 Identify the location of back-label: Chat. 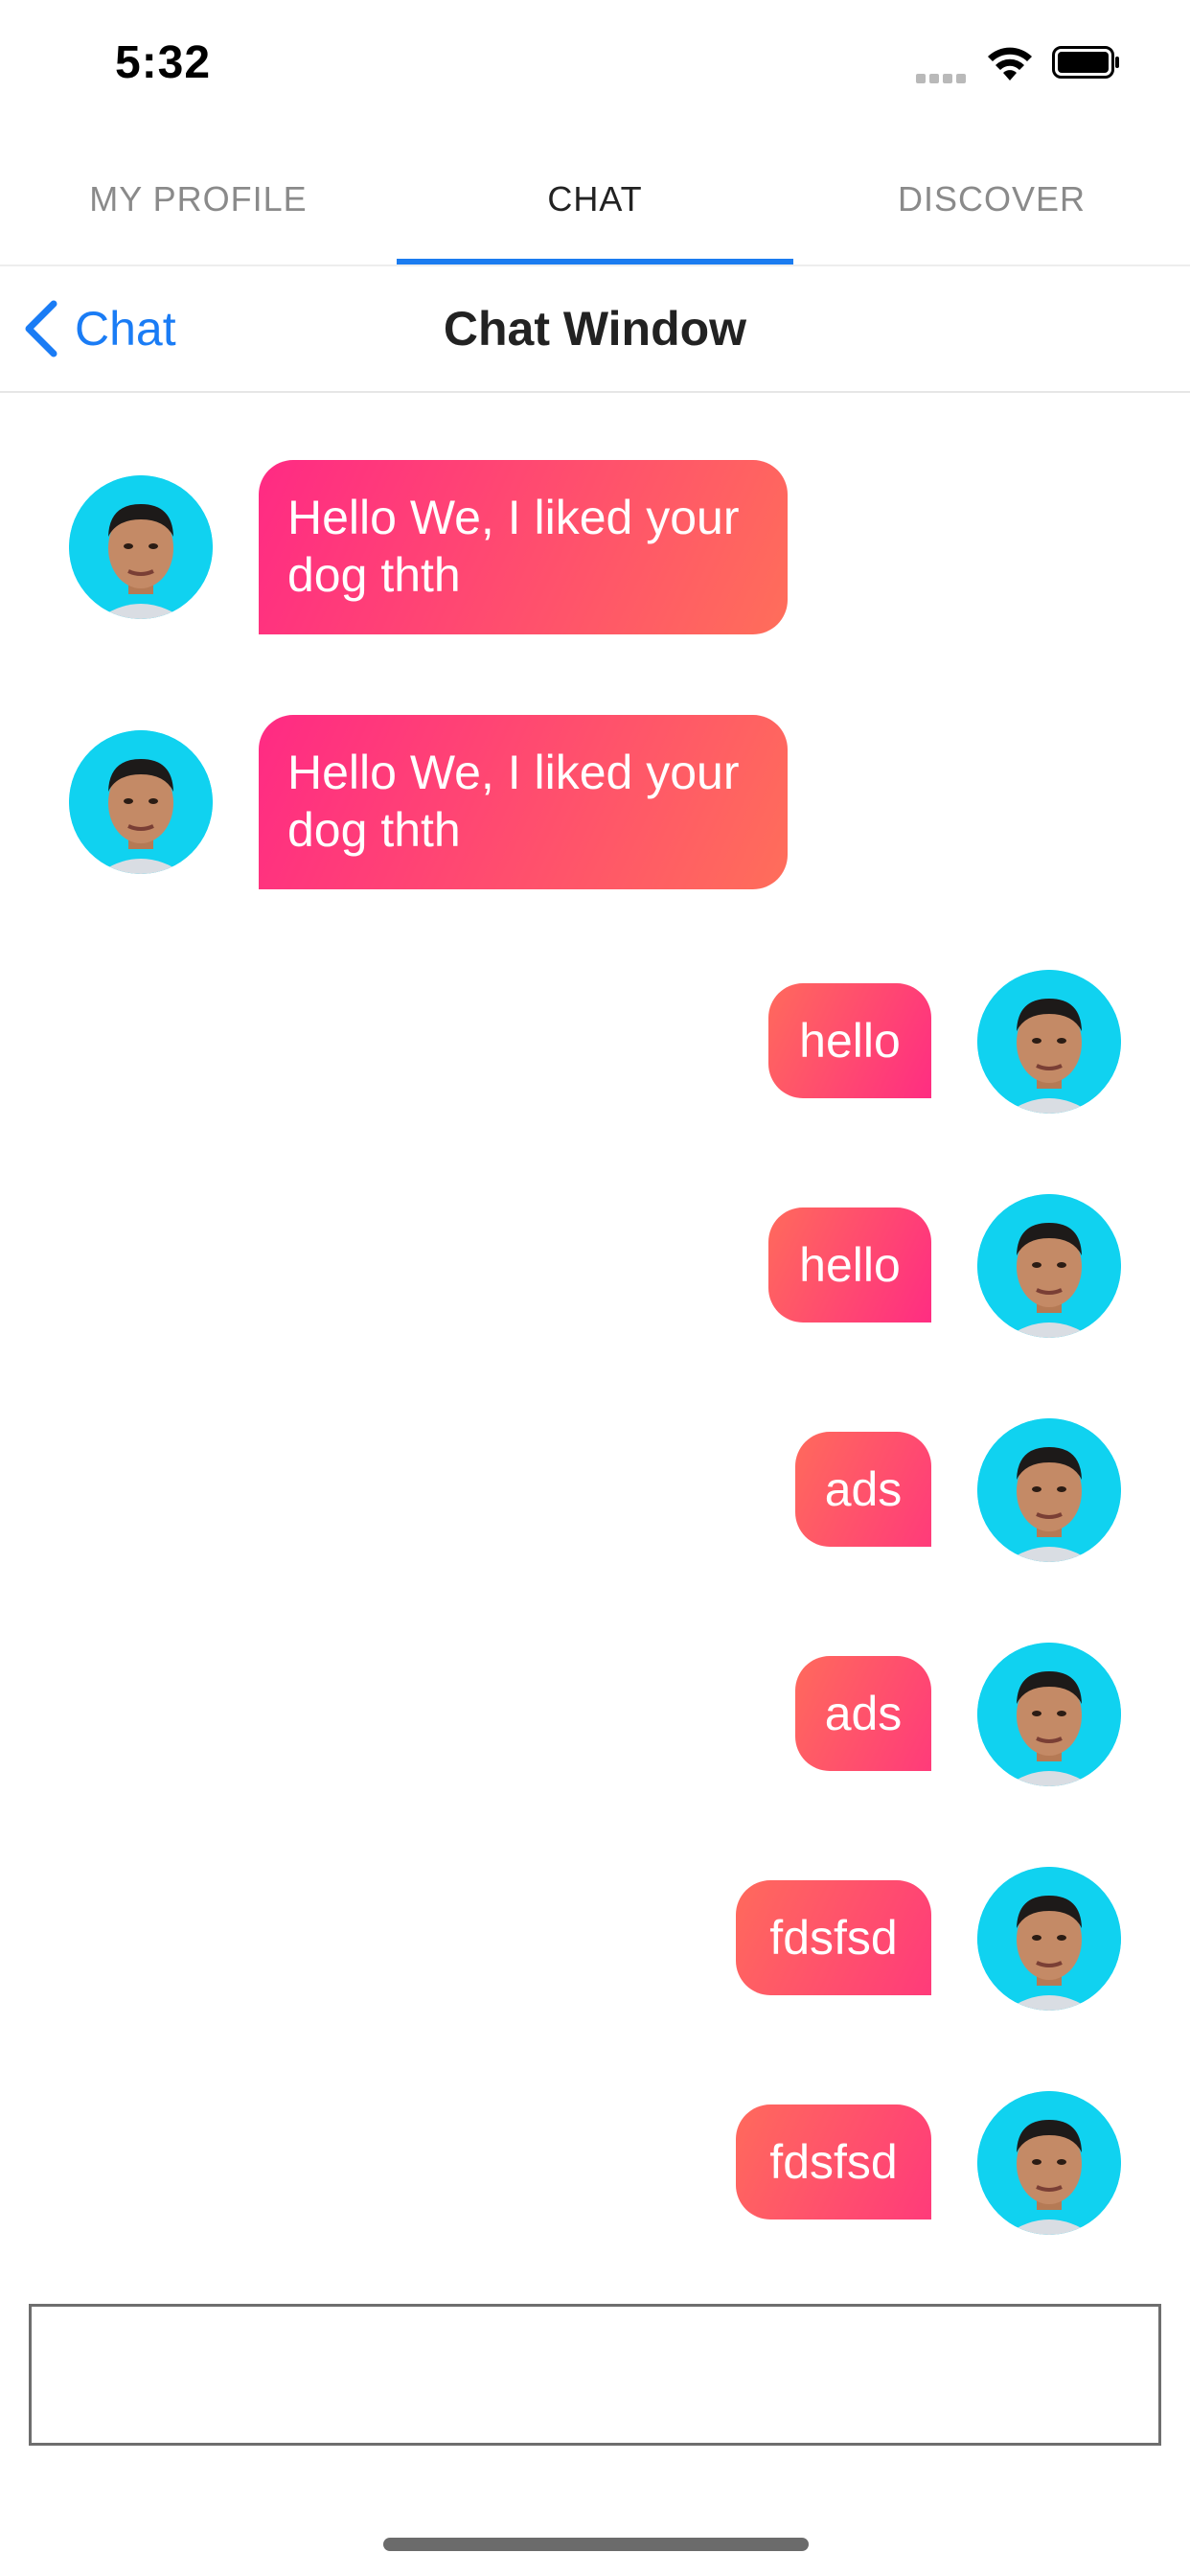
(125, 329).